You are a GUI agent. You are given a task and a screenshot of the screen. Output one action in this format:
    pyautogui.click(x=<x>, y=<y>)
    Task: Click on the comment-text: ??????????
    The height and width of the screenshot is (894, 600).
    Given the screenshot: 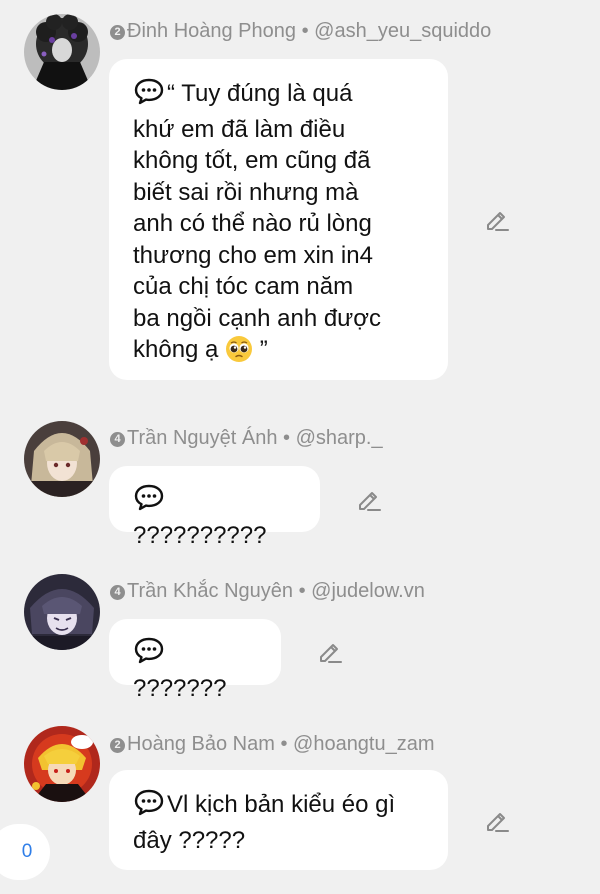 What is the action you would take?
    pyautogui.click(x=200, y=535)
    